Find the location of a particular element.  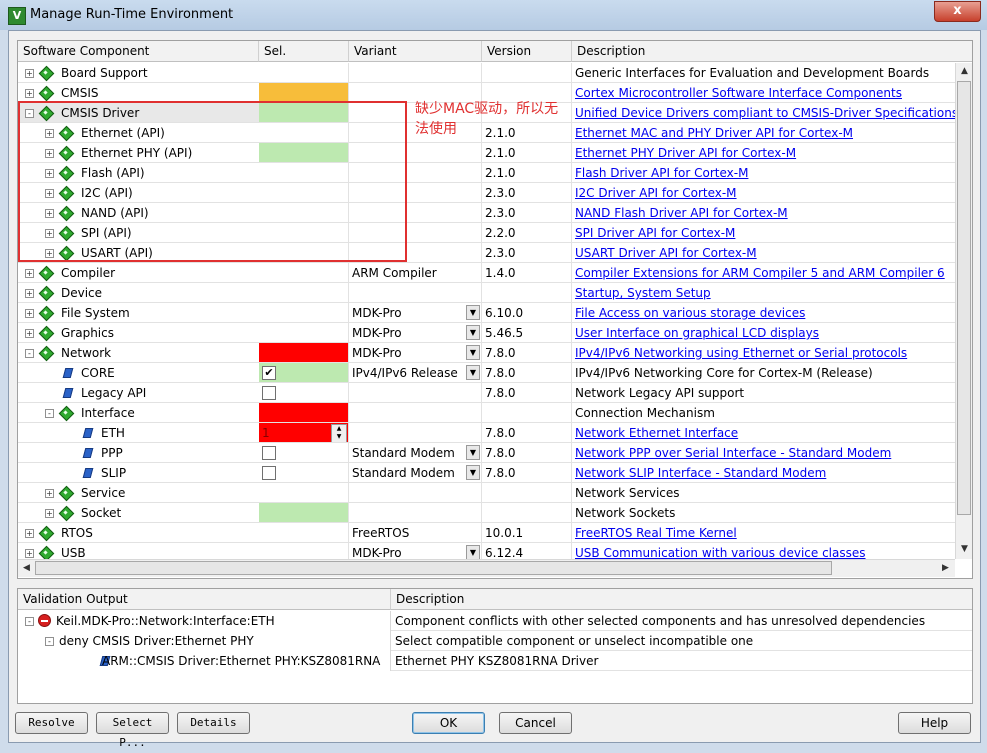

vertical-scrollbar: ▲ ▼ is located at coordinates (963, 311).